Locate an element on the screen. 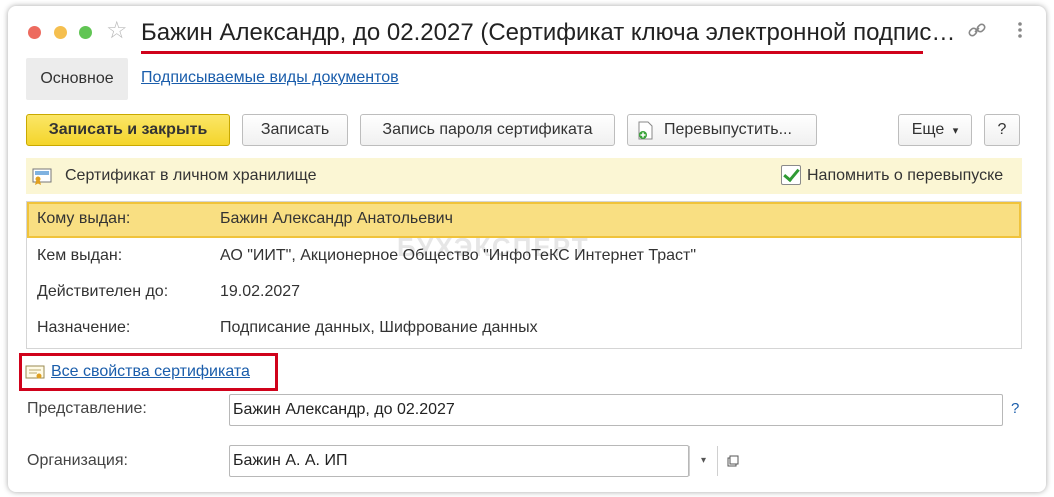 The width and height of the screenshot is (1054, 497). document-add-icon is located at coordinates (645, 130).